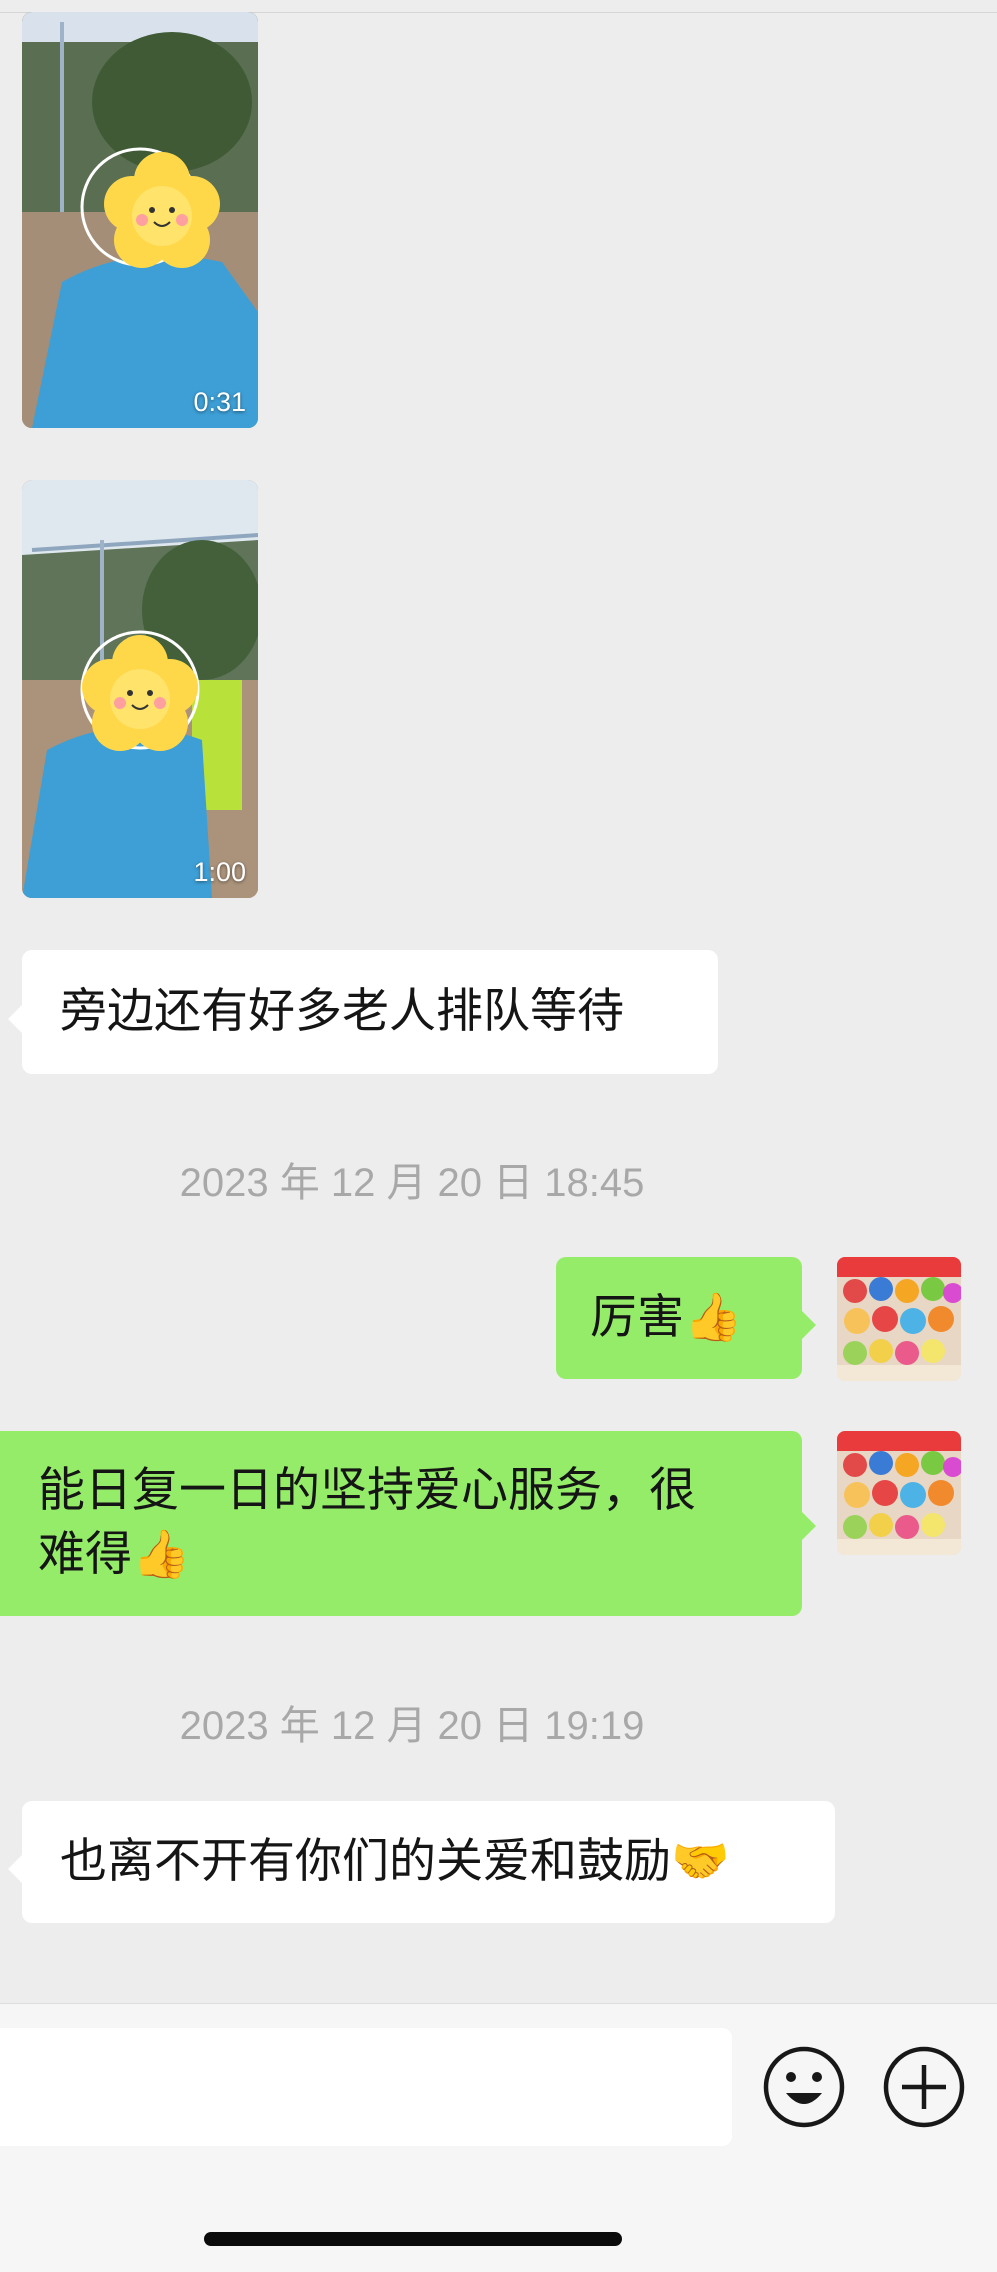 The height and width of the screenshot is (2272, 997). I want to click on video-message: 1:00, so click(140, 689).